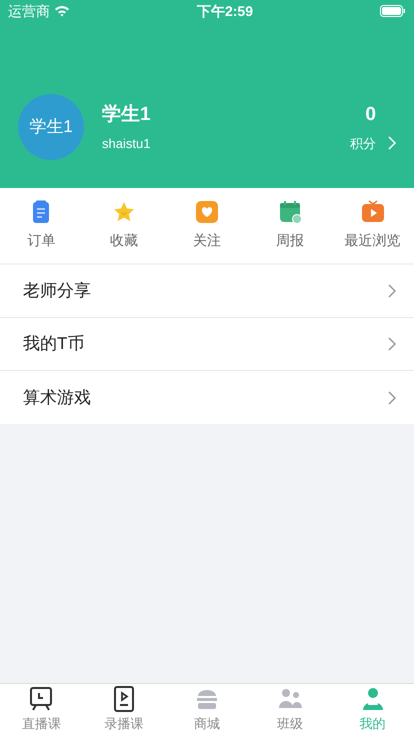 The width and height of the screenshot is (414, 736). Describe the element at coordinates (393, 11) in the screenshot. I see `battery-icon` at that location.